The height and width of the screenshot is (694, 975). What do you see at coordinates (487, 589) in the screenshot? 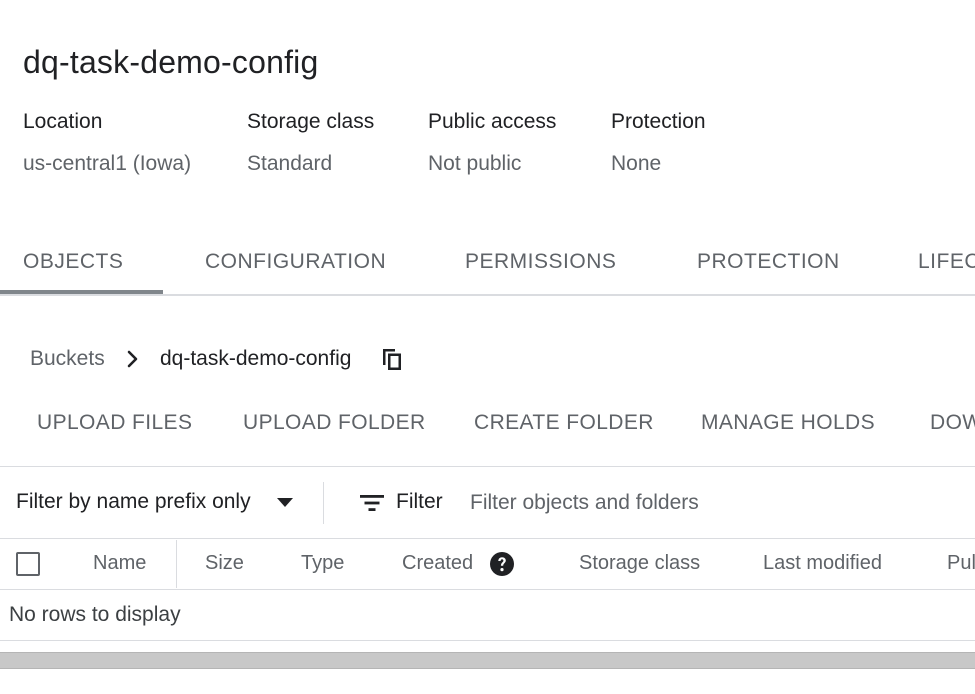
I see `table-header-bottom-border` at bounding box center [487, 589].